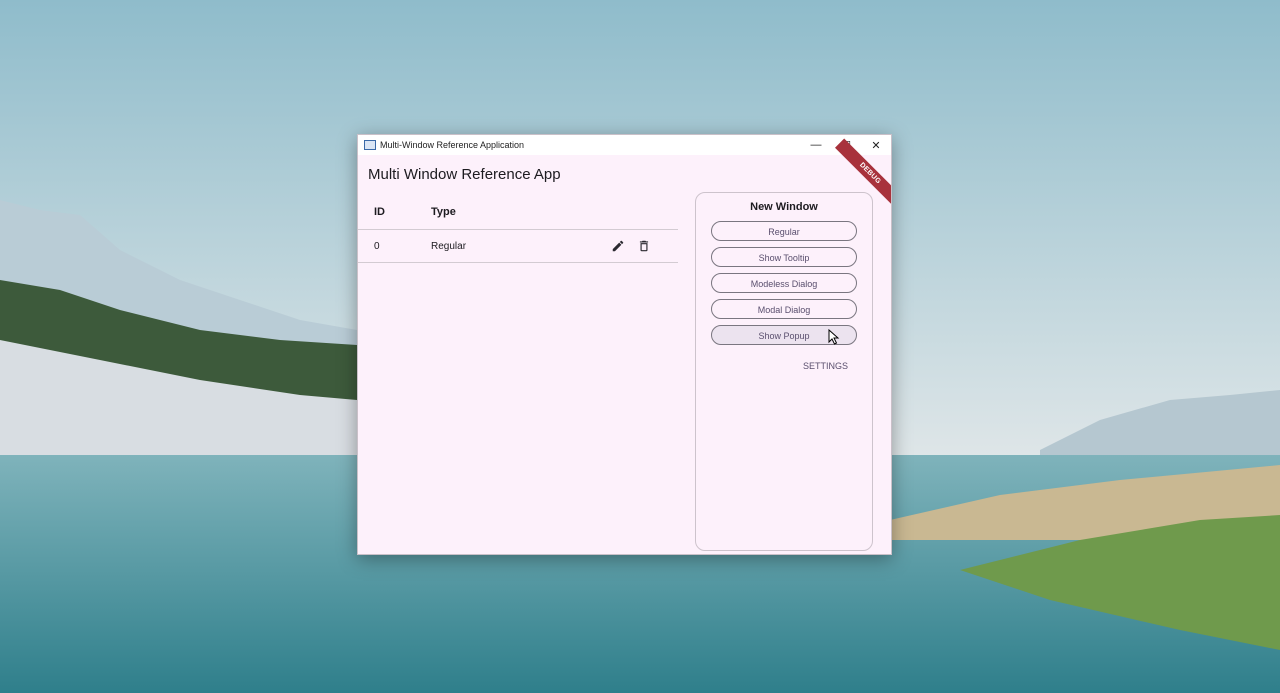  Describe the element at coordinates (784, 207) in the screenshot. I see `panel-title: New Window` at that location.